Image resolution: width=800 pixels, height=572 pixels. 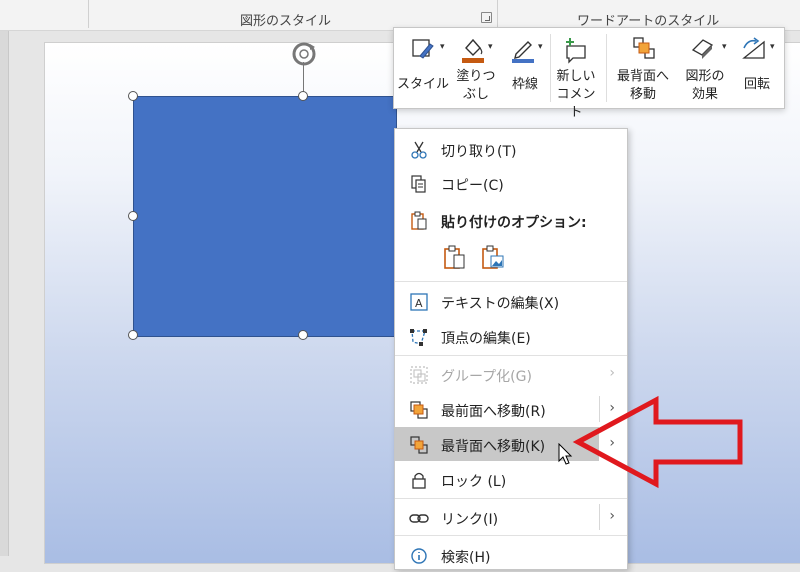 I want to click on scissors-icon, so click(x=419, y=150).